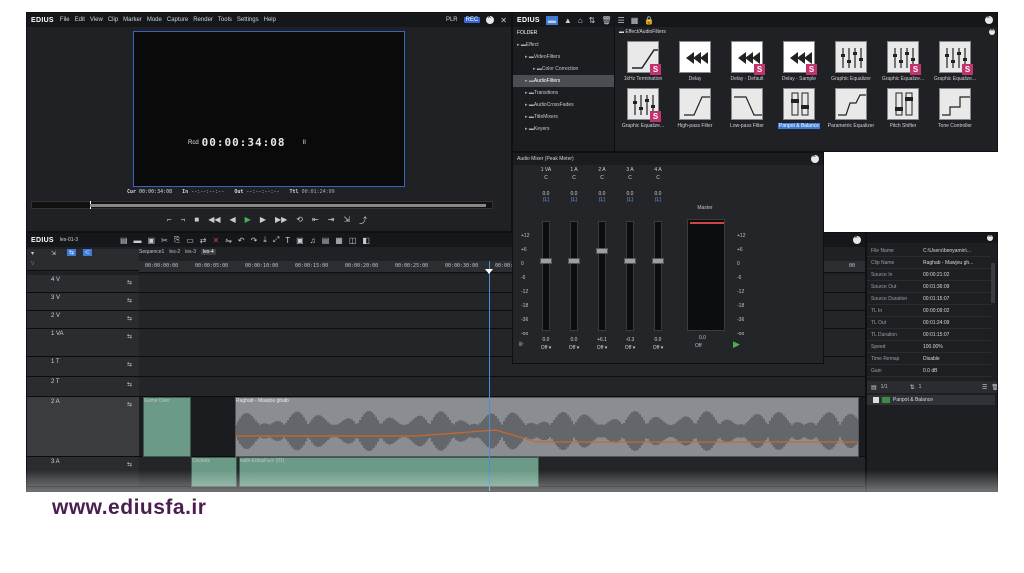 The image size is (1024, 573). What do you see at coordinates (190, 252) in the screenshot?
I see `tab-les-3: les-3` at bounding box center [190, 252].